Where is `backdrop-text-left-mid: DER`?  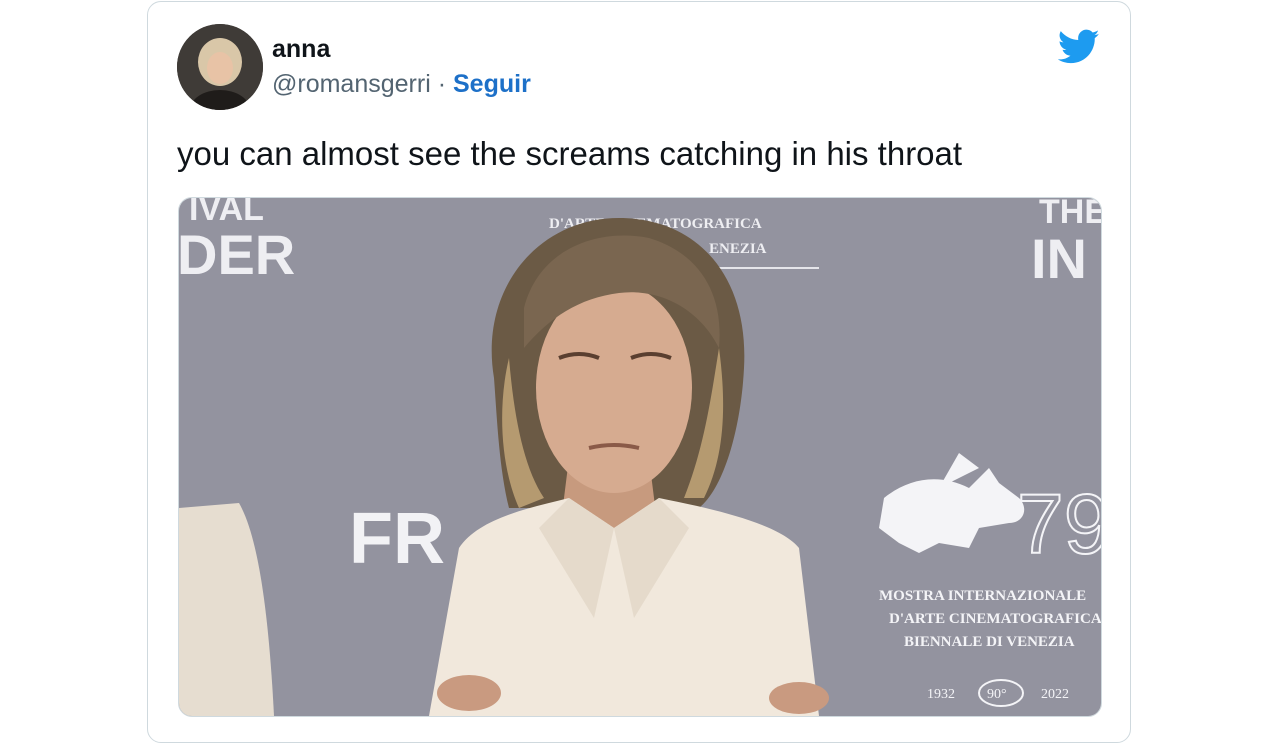
backdrop-text-left-mid: DER is located at coordinates (237, 254).